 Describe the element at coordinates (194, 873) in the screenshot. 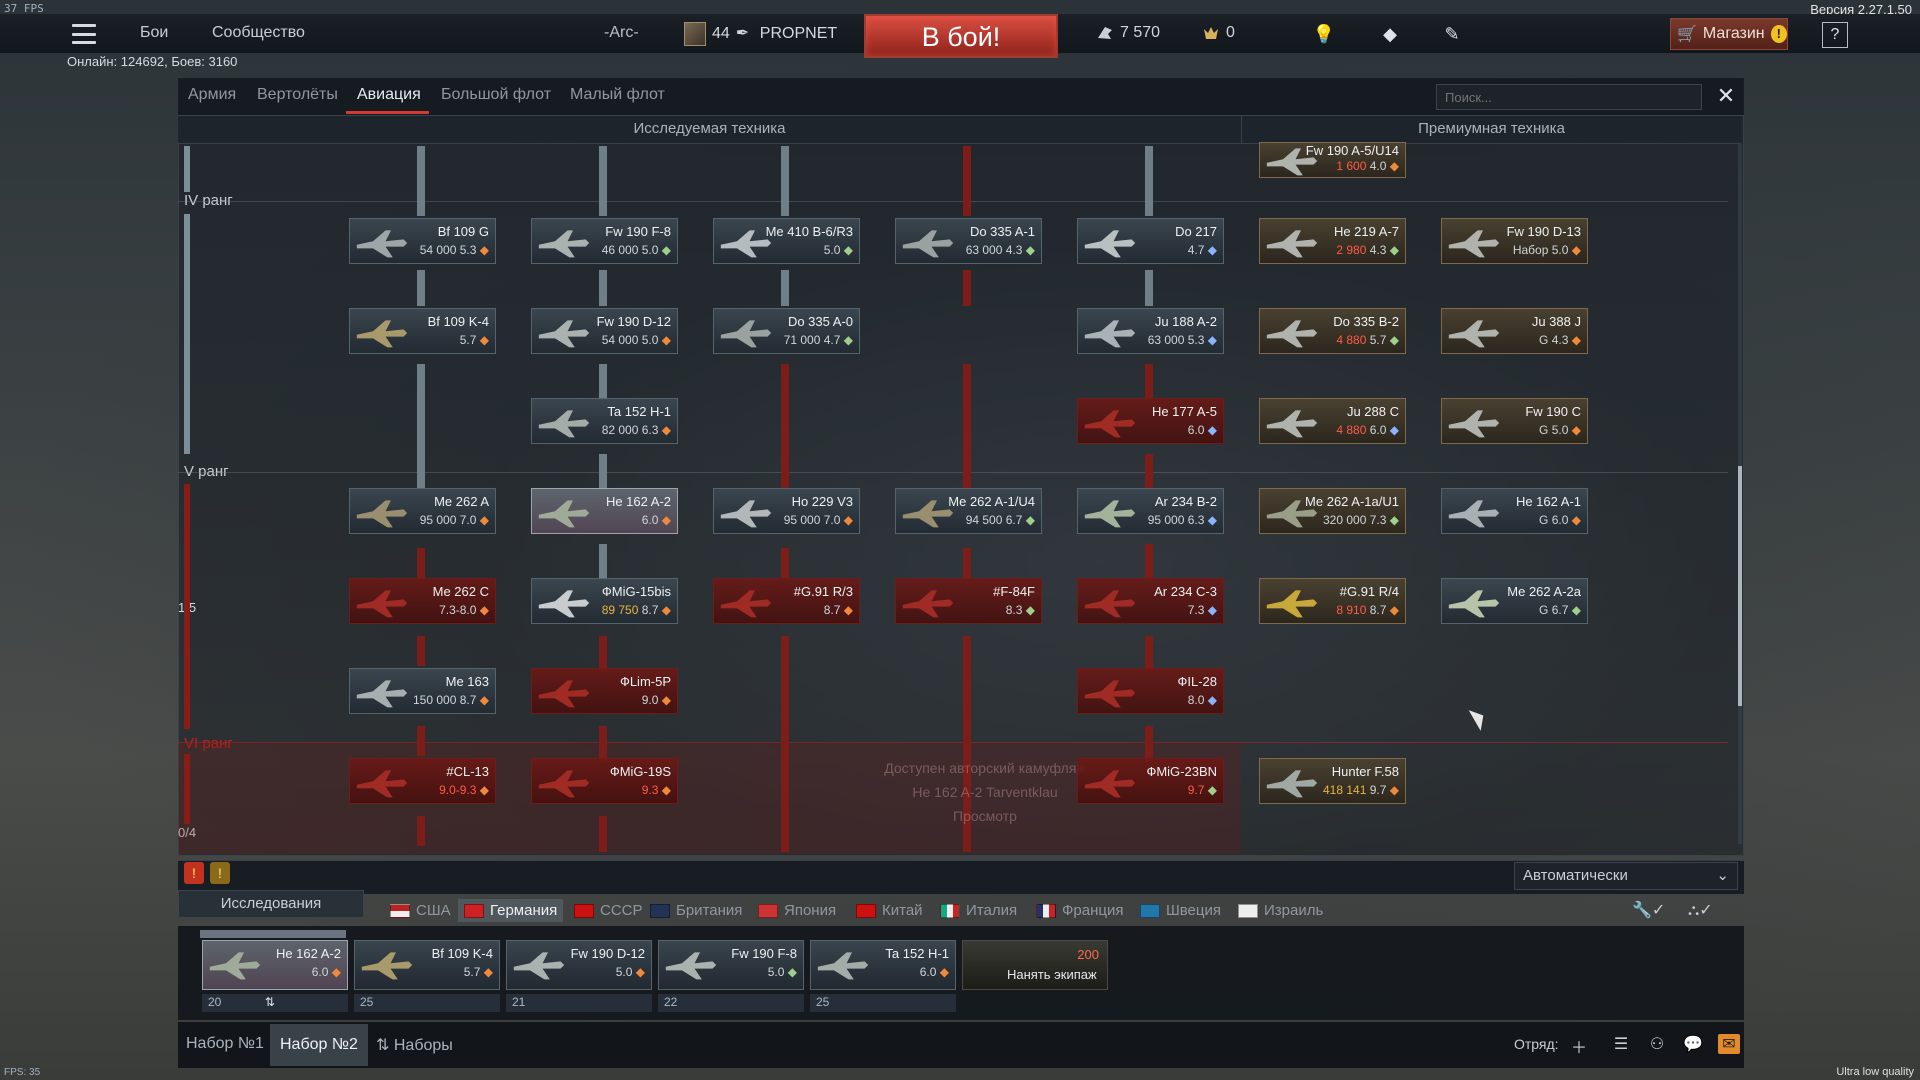

I see `warning-badge-icon: !` at that location.